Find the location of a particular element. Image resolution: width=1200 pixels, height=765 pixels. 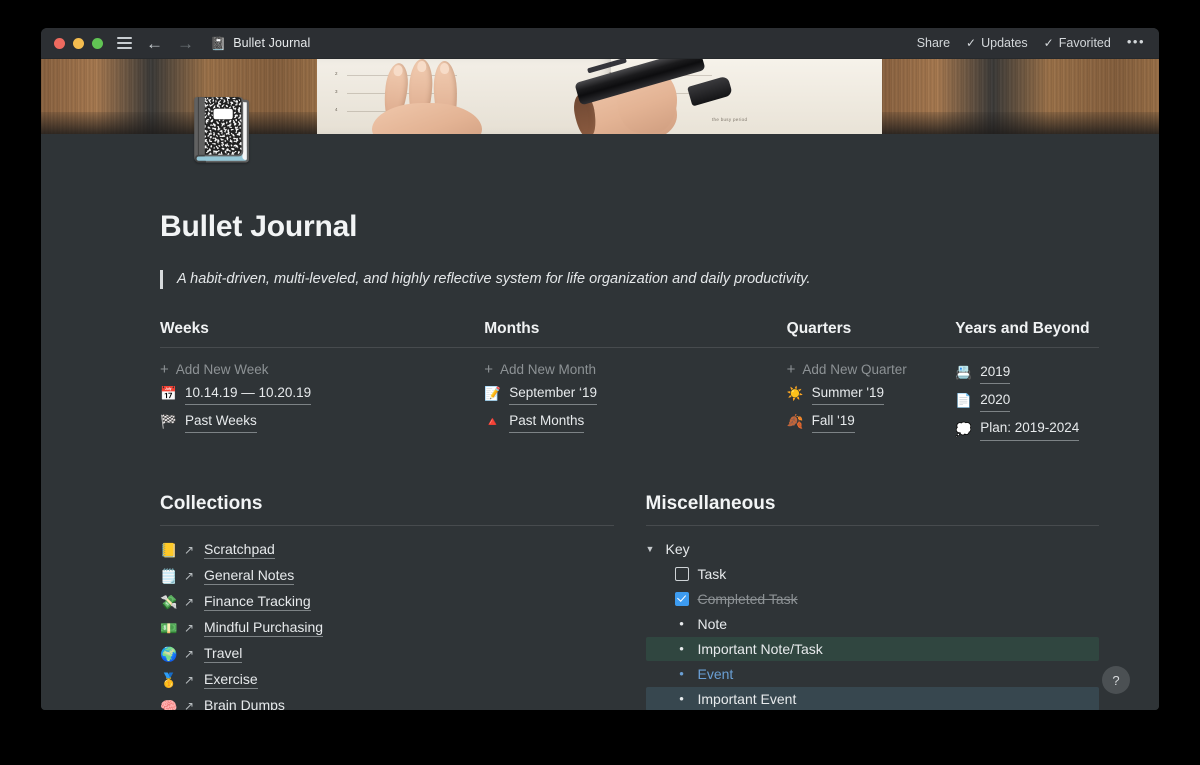

maximize-window-button is located at coordinates (97, 43).